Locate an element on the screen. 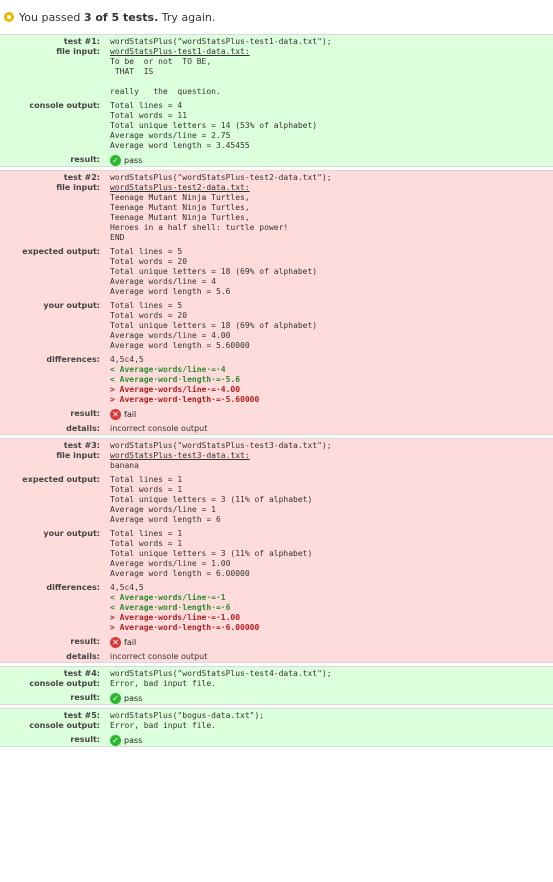 The width and height of the screenshot is (553, 882). row-label: test #1: is located at coordinates (81, 41).